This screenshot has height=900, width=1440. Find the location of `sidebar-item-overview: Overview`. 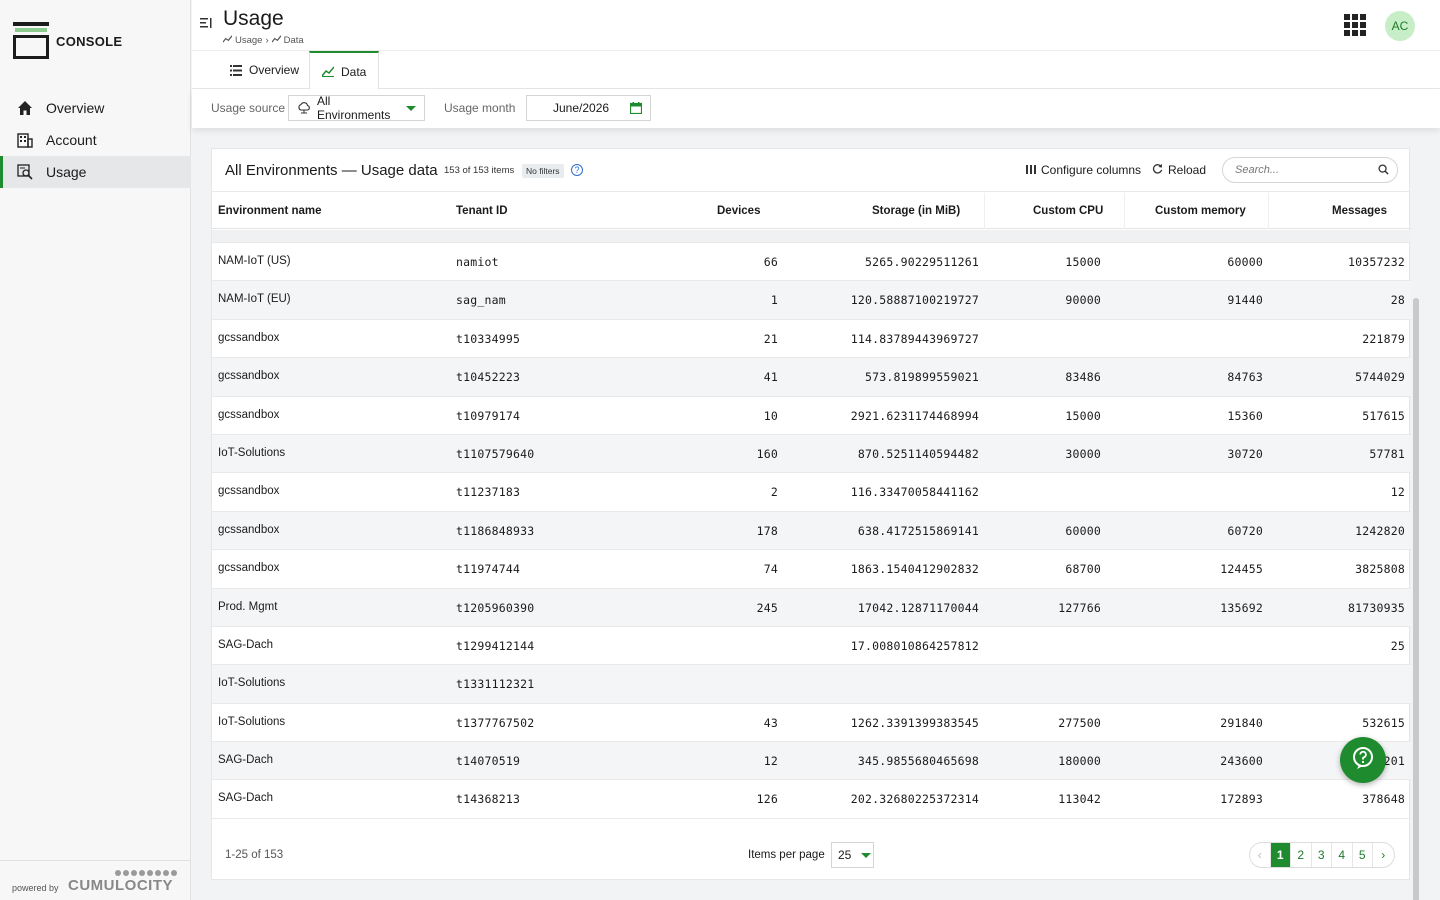

sidebar-item-overview: Overview is located at coordinates (95, 108).